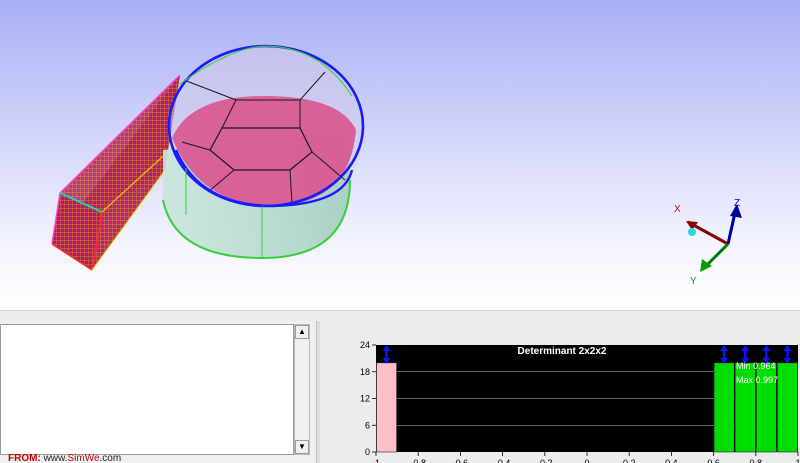  I want to click on scroll-down-icon: ▼, so click(302, 447).